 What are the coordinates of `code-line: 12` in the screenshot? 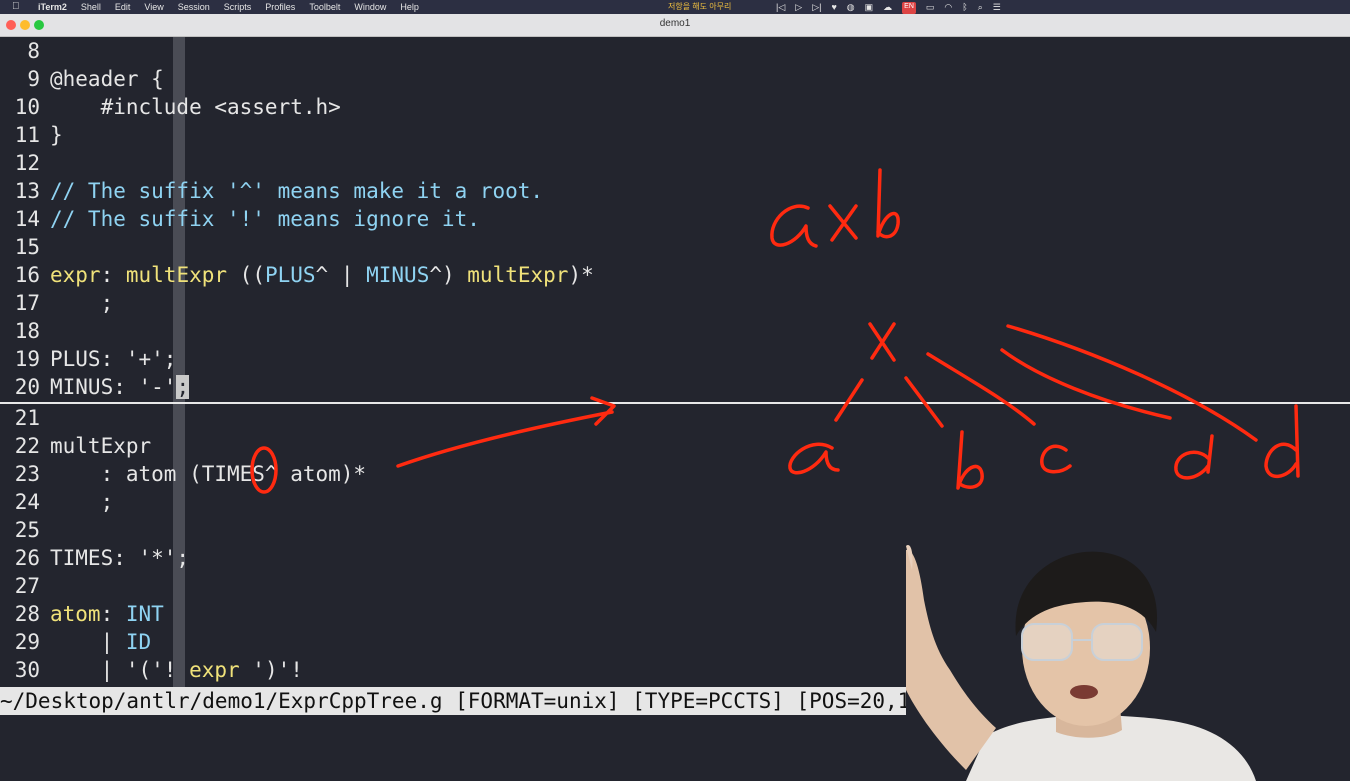 It's located at (25, 163).